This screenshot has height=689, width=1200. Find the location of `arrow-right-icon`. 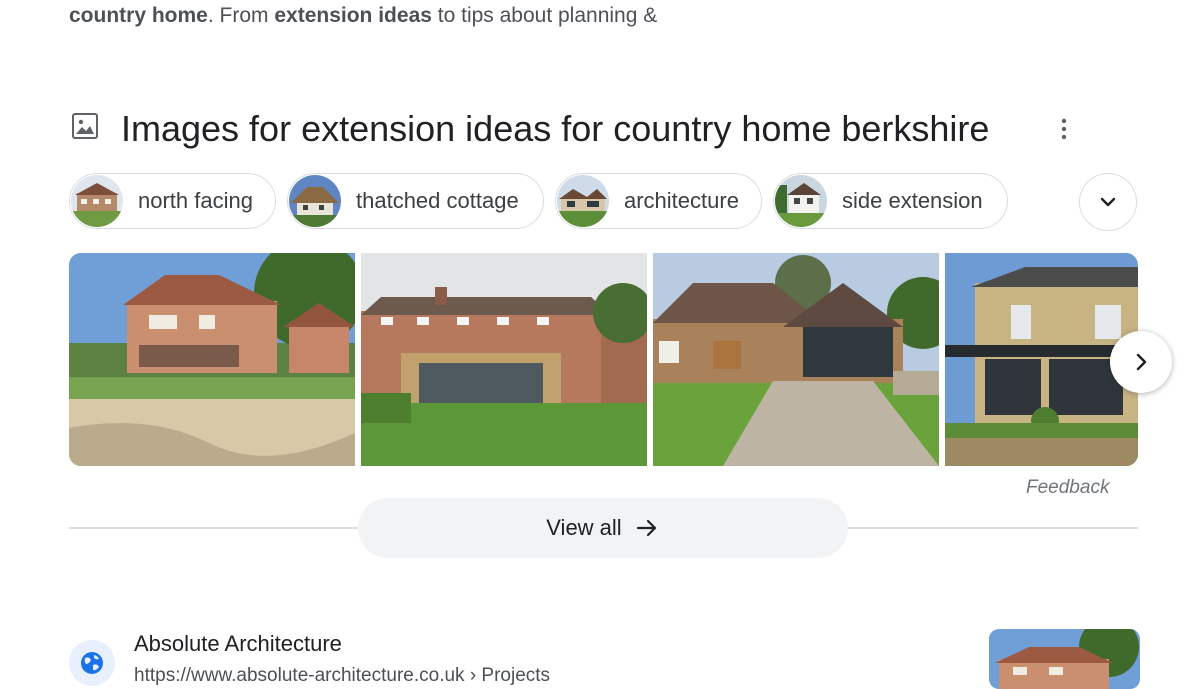

arrow-right-icon is located at coordinates (646, 528).